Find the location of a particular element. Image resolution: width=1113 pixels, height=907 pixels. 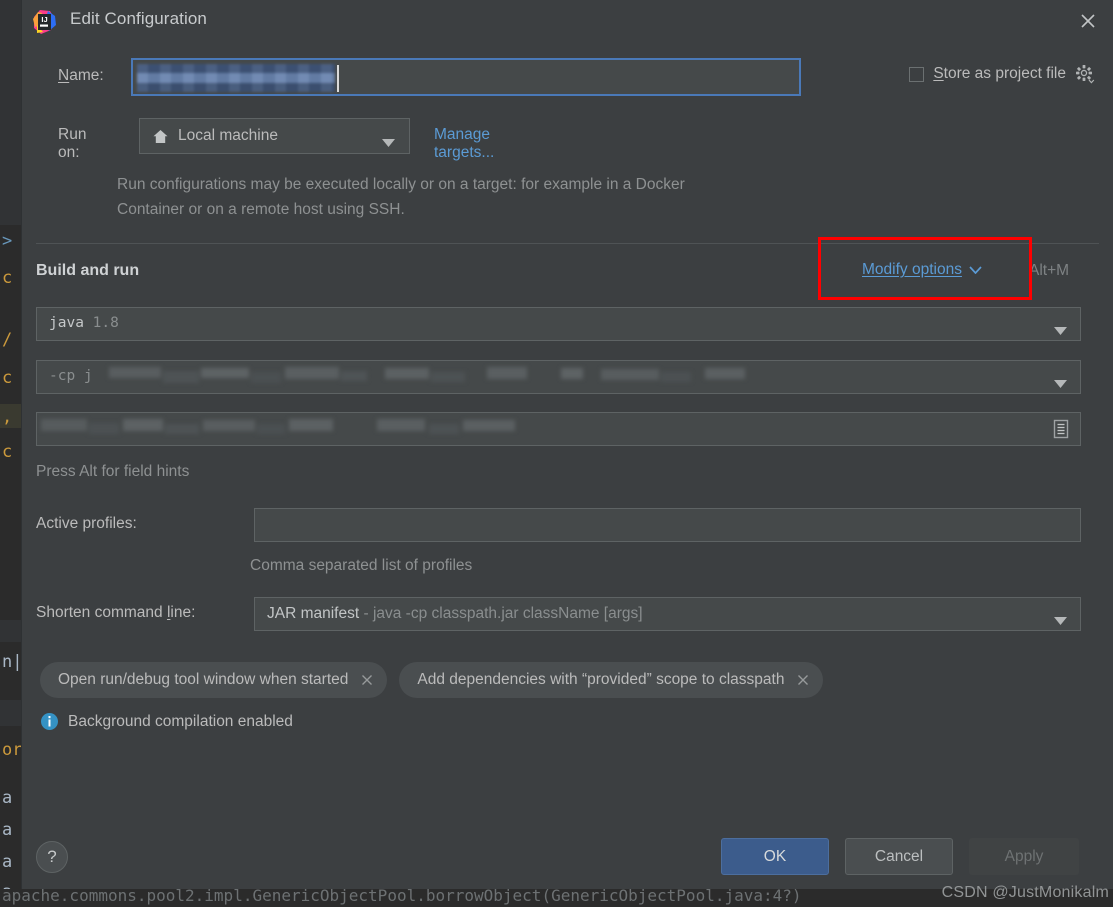

main-class-field is located at coordinates (558, 429).